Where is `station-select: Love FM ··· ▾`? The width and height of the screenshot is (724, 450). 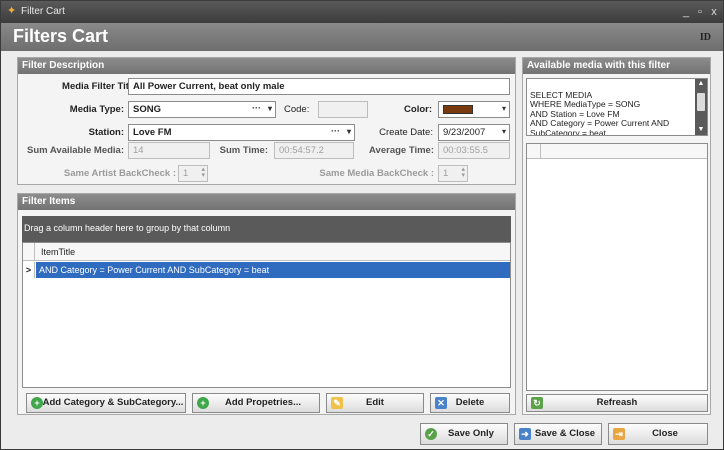
station-select: Love FM ··· ▾ is located at coordinates (241, 132).